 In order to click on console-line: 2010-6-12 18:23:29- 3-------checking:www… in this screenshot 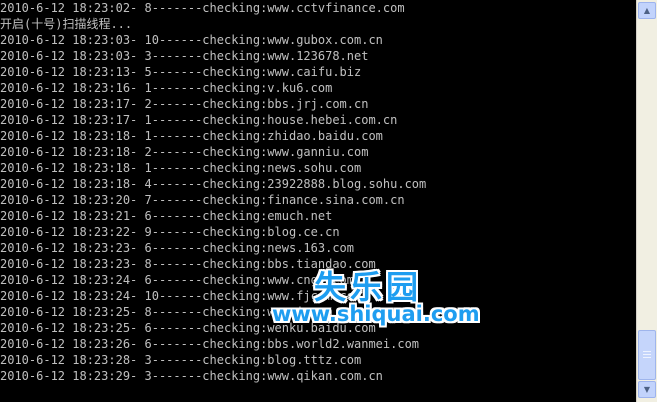, I will do `click(191, 376)`.